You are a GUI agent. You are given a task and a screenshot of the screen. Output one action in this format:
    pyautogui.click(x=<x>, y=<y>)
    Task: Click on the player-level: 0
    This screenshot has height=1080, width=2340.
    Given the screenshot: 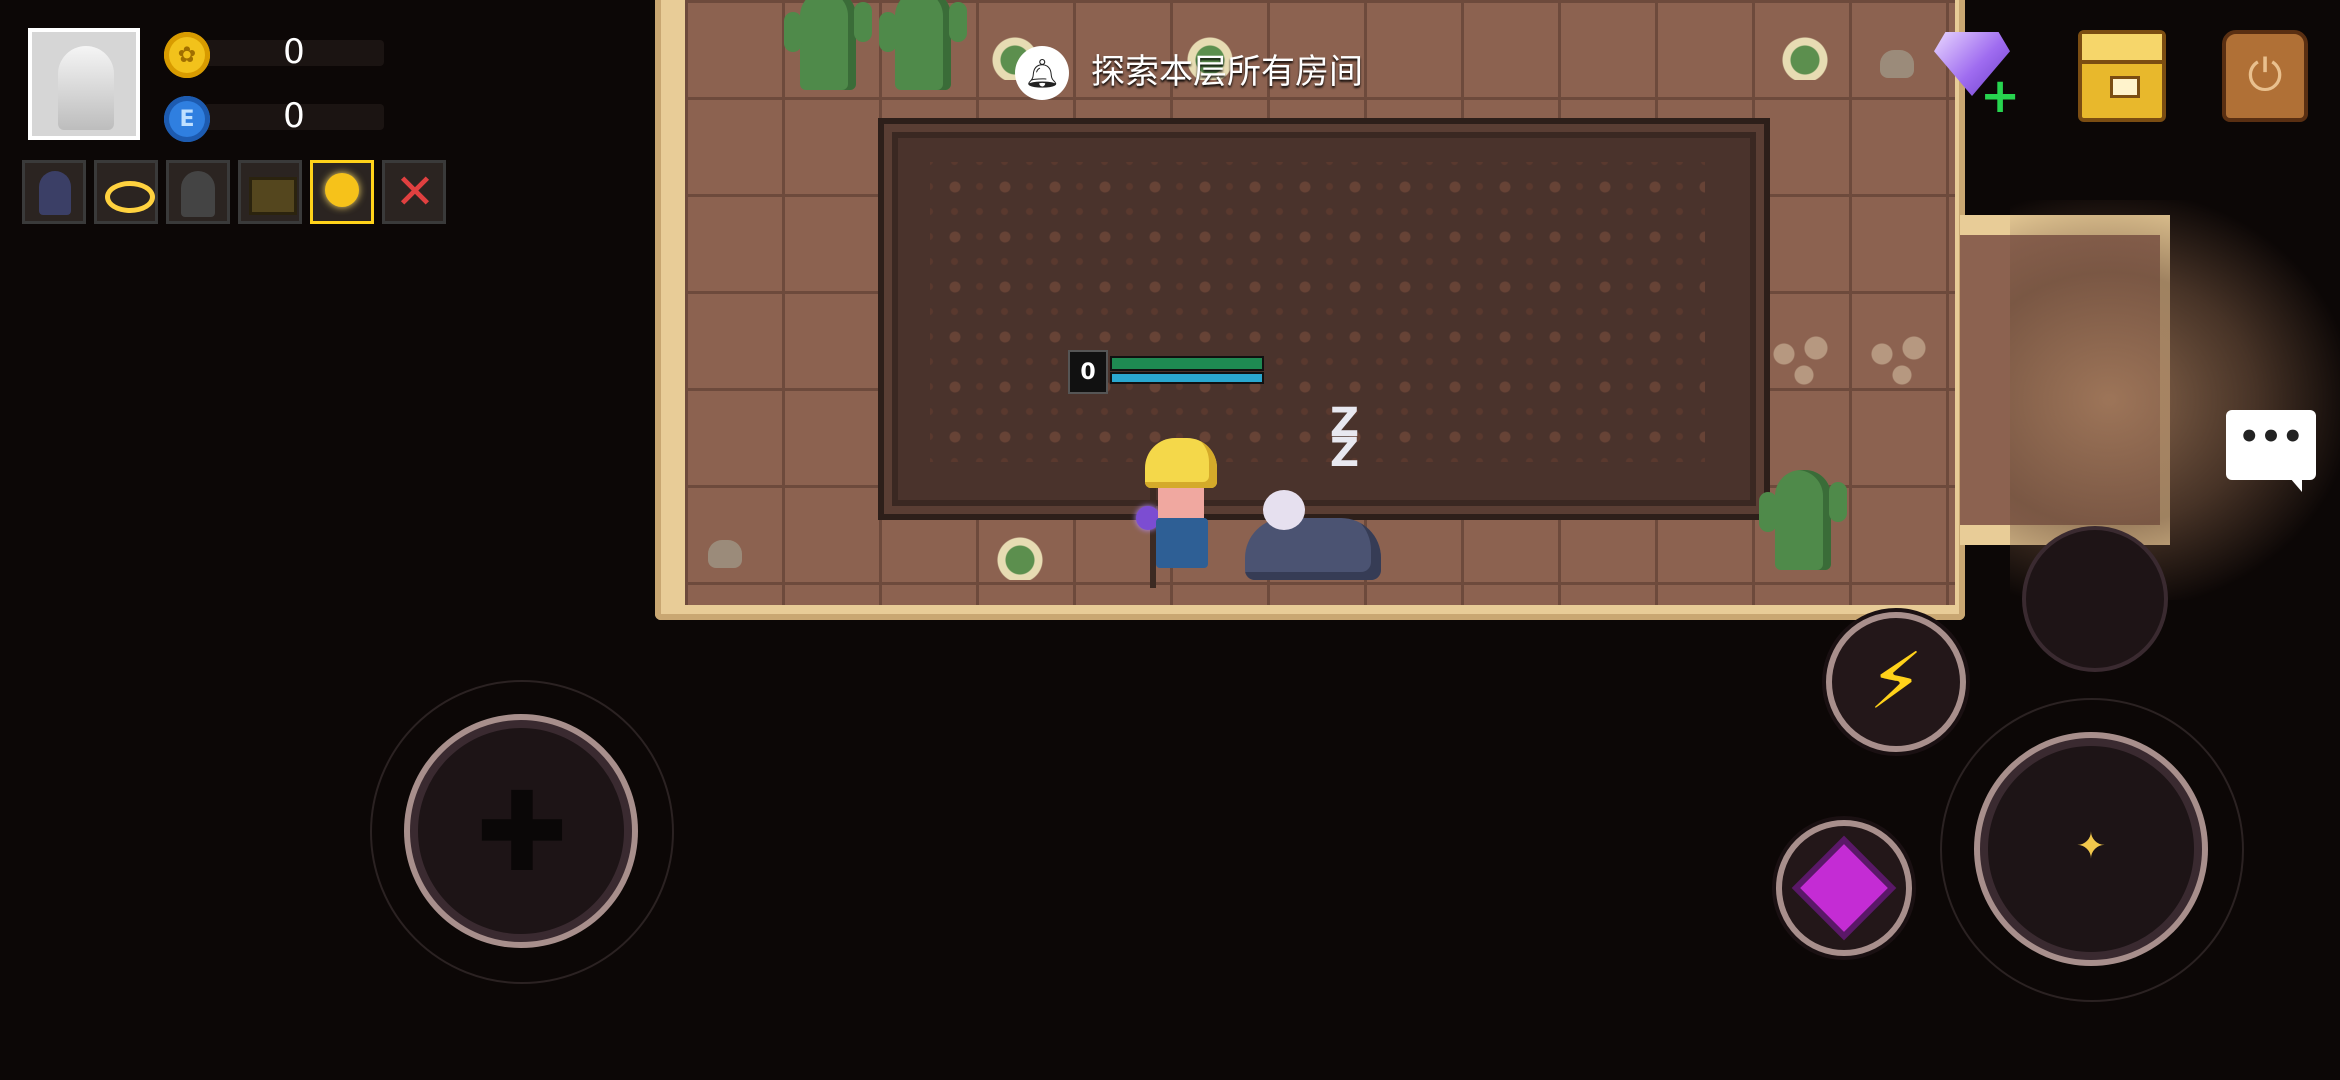 What is the action you would take?
    pyautogui.click(x=1088, y=372)
    